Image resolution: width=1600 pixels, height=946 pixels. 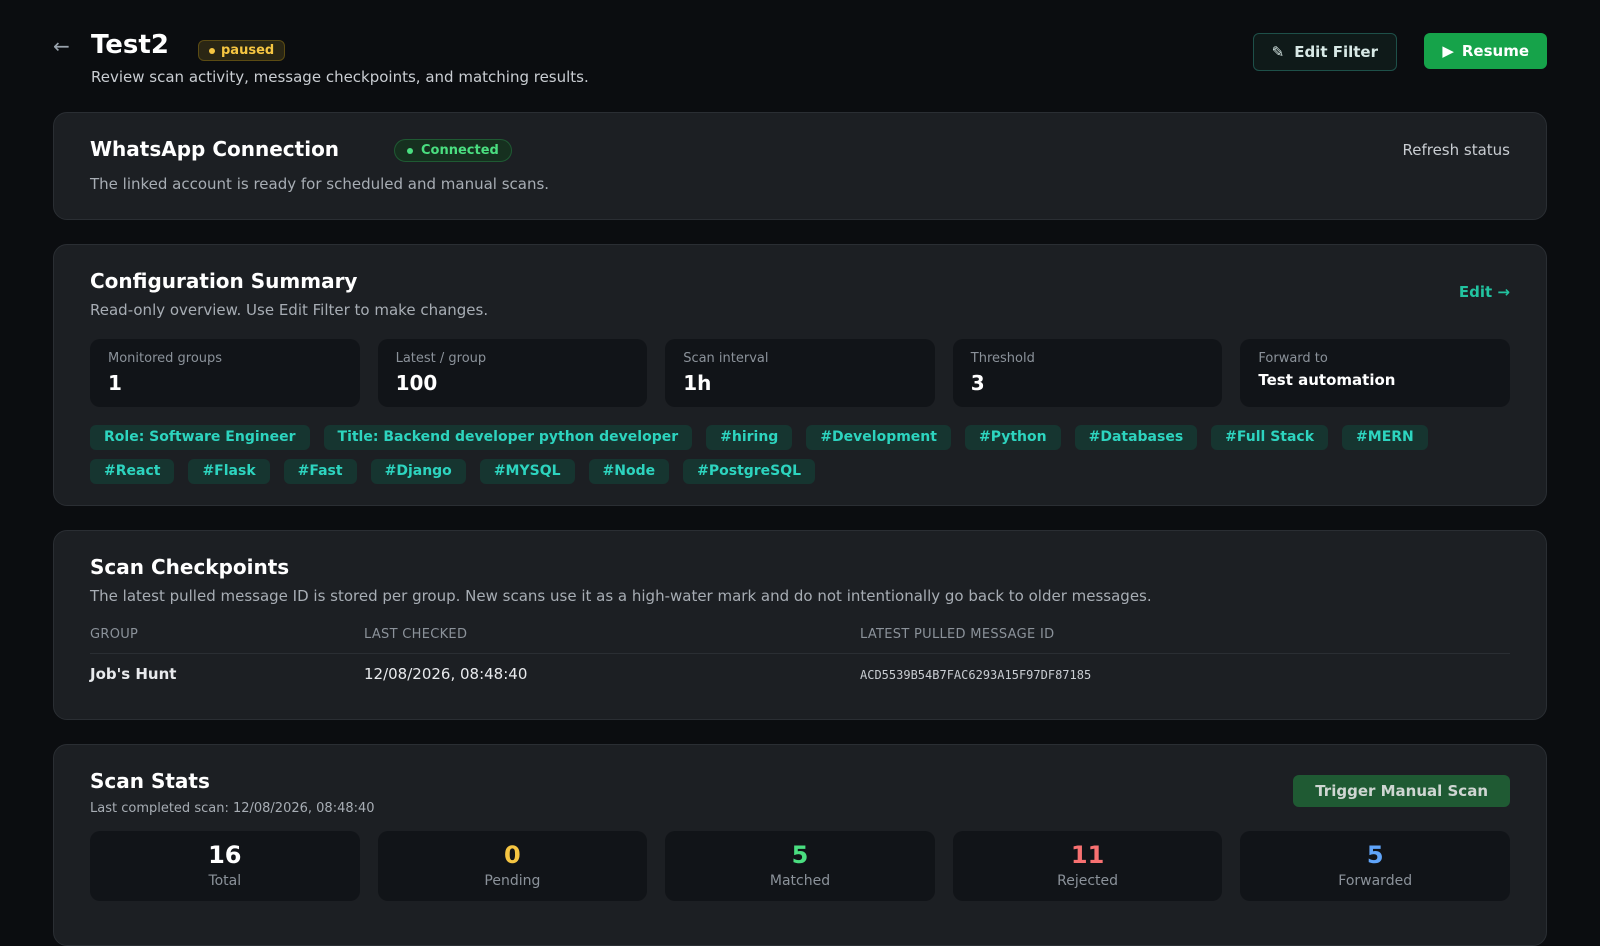 What do you see at coordinates (957, 634) in the screenshot?
I see `column-header-message-id: LATEST PULLED MESSAGE ID` at bounding box center [957, 634].